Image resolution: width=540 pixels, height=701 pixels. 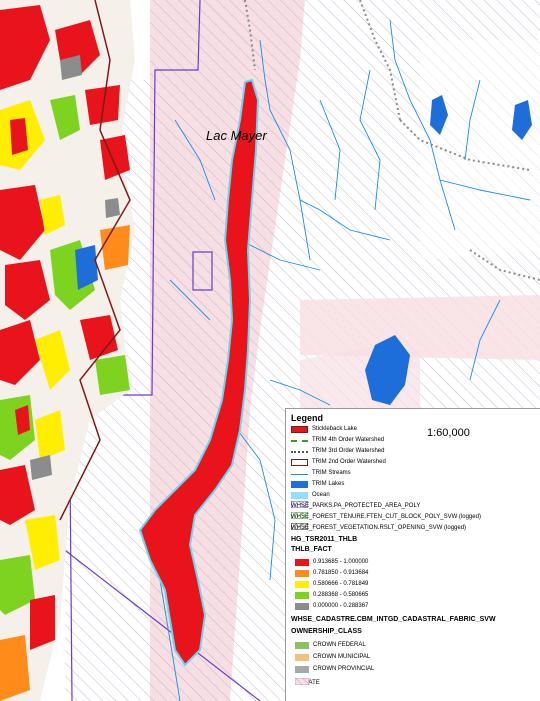 What do you see at coordinates (299, 451) in the screenshot?
I see `gray-dotted-line-swatch-icon` at bounding box center [299, 451].